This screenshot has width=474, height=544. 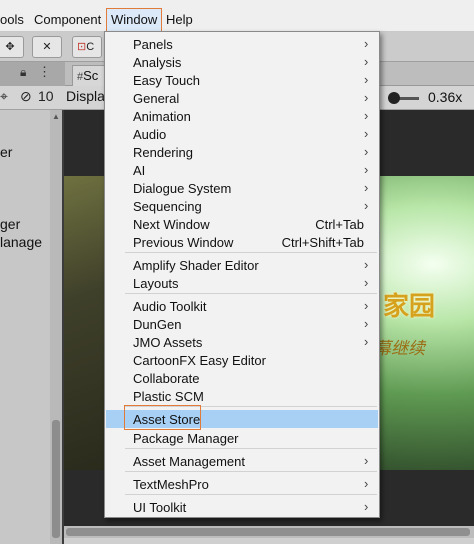 What do you see at coordinates (23, 72) in the screenshot?
I see `lock-icon: 🔒︎` at bounding box center [23, 72].